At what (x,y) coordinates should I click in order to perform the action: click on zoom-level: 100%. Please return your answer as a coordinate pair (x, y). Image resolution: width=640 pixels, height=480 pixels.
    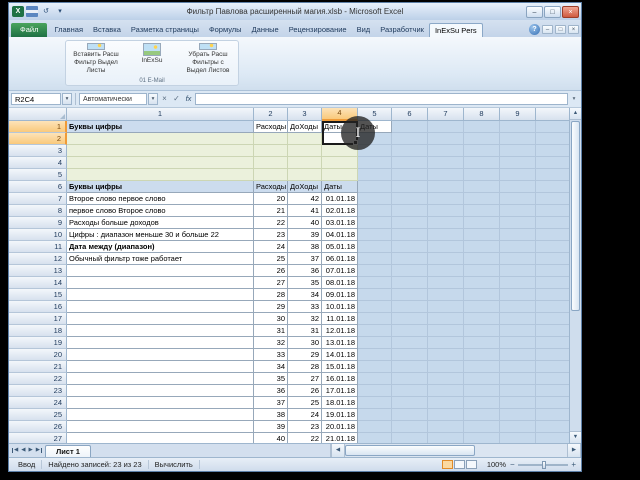
    Looking at the image, I should click on (494, 464).